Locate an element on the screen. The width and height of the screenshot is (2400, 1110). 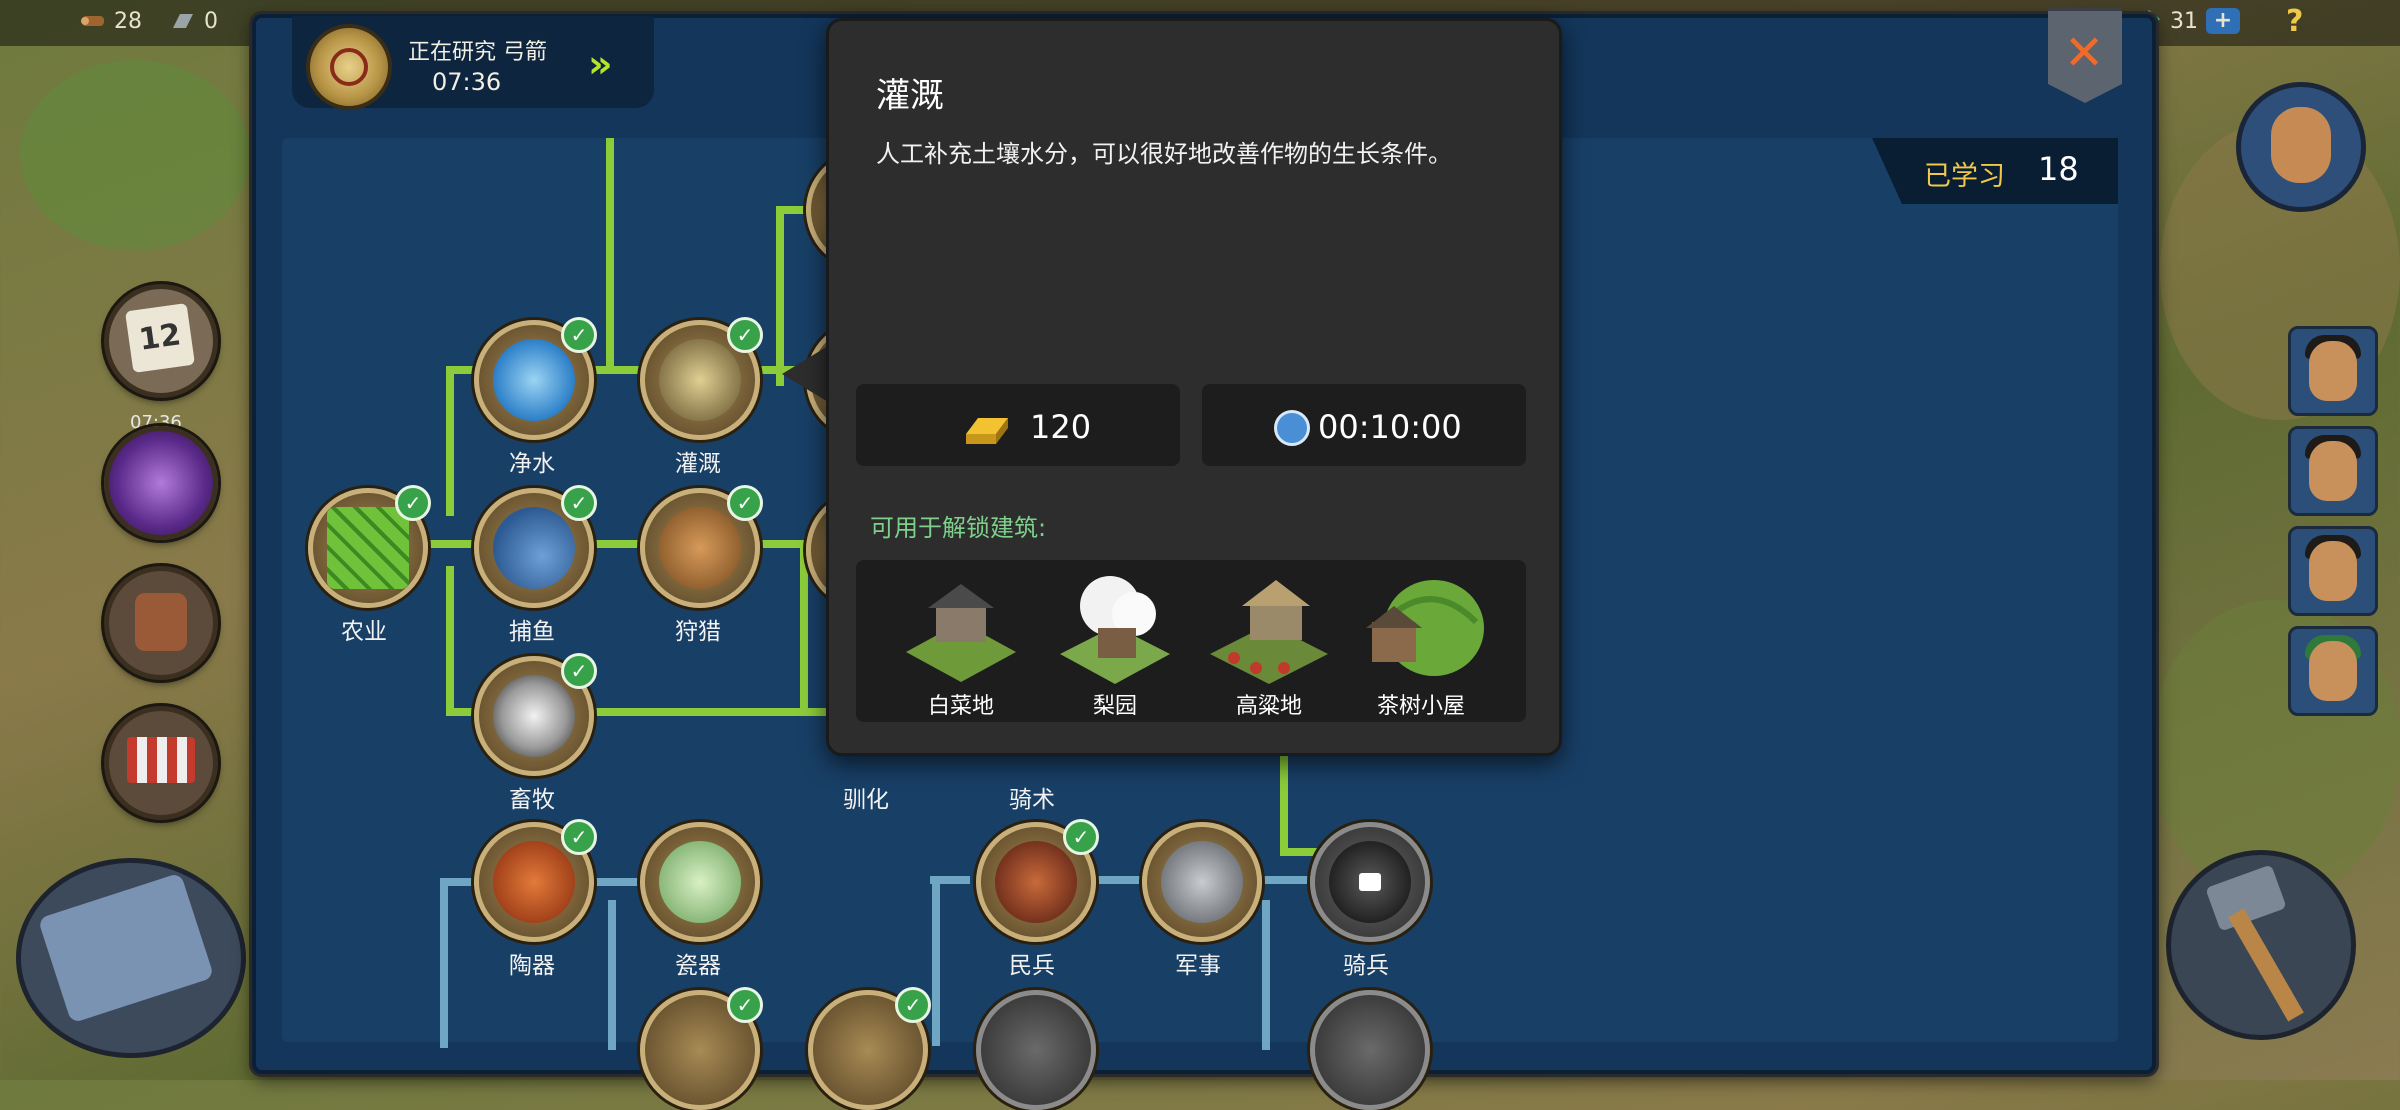
gold-cost: 120 is located at coordinates (1061, 427).